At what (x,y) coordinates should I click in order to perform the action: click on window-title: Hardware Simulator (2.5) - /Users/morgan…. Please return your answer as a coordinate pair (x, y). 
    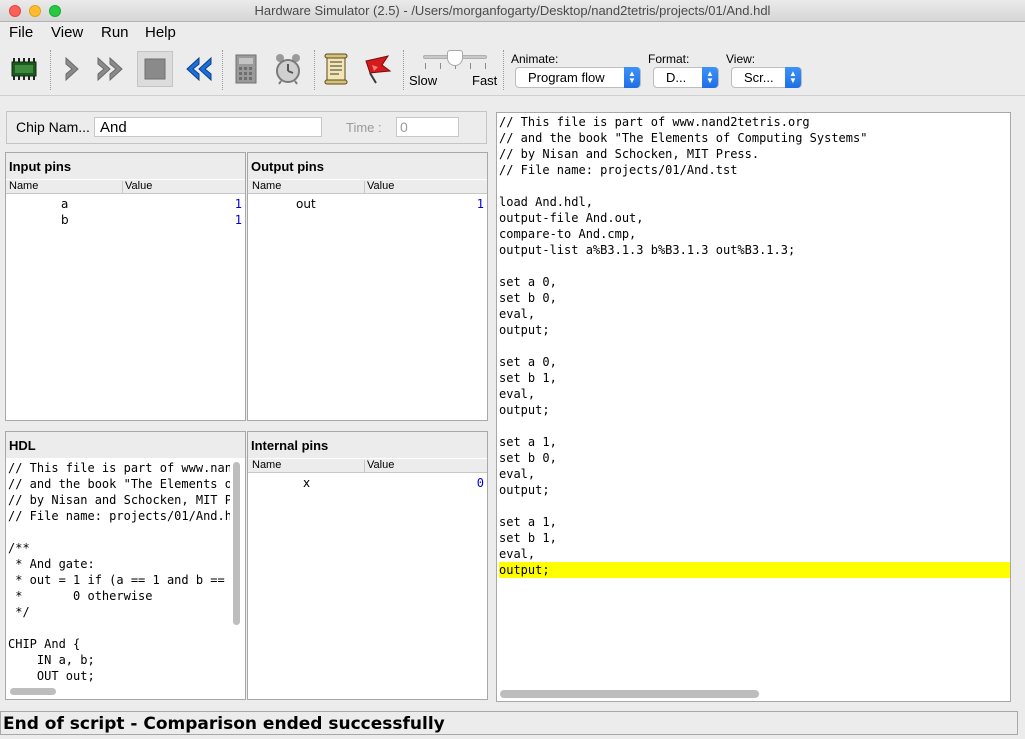
    Looking at the image, I should click on (512, 10).